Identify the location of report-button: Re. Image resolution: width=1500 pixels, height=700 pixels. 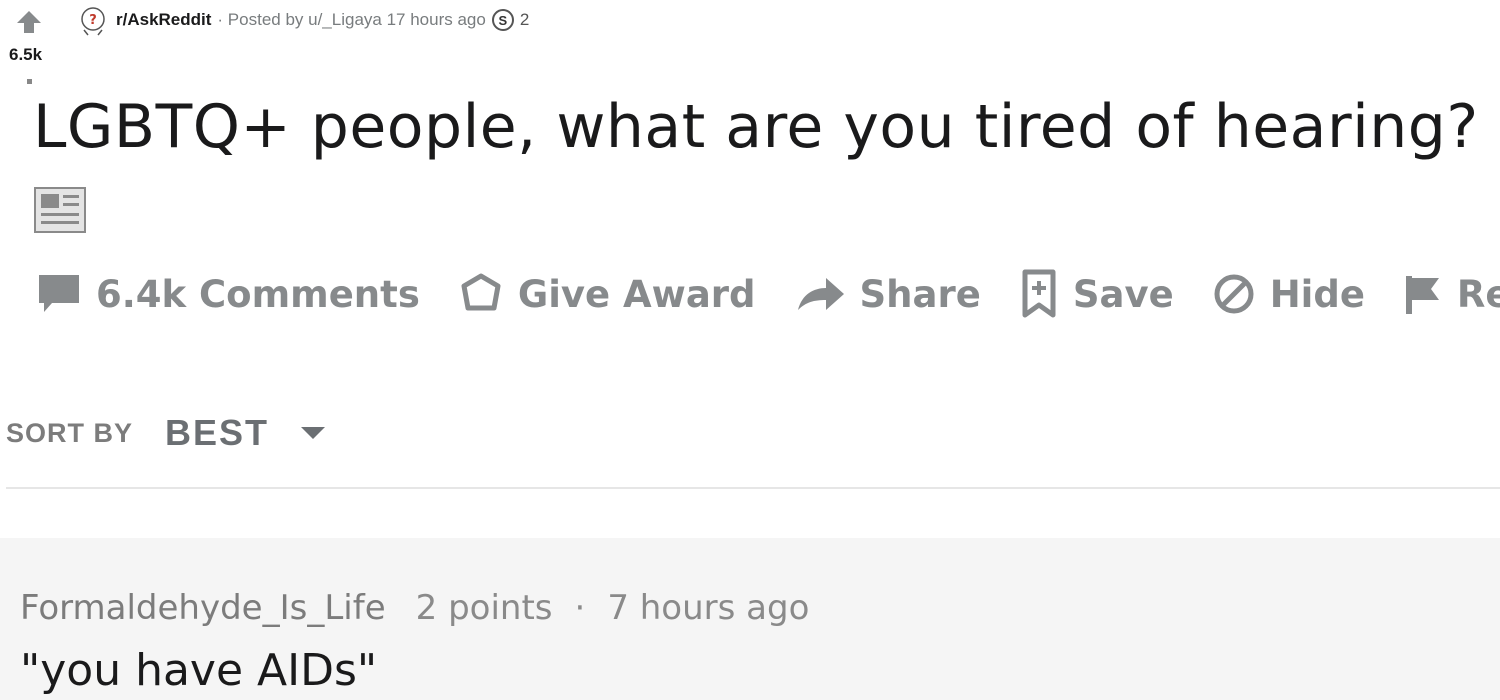
(1451, 294).